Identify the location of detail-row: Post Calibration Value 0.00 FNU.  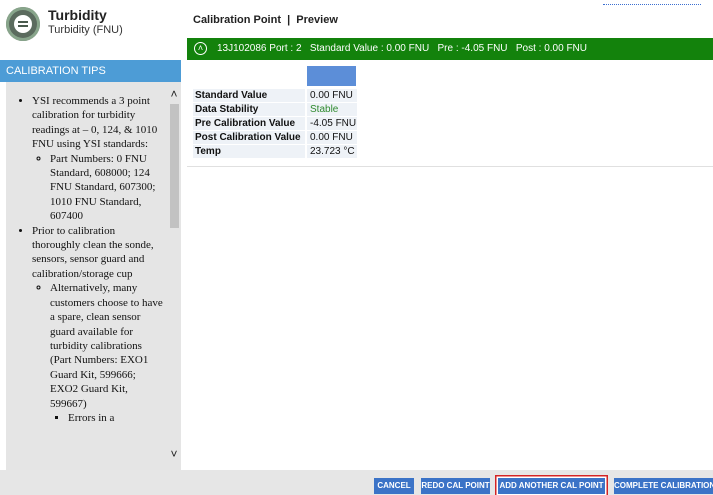
(275, 137).